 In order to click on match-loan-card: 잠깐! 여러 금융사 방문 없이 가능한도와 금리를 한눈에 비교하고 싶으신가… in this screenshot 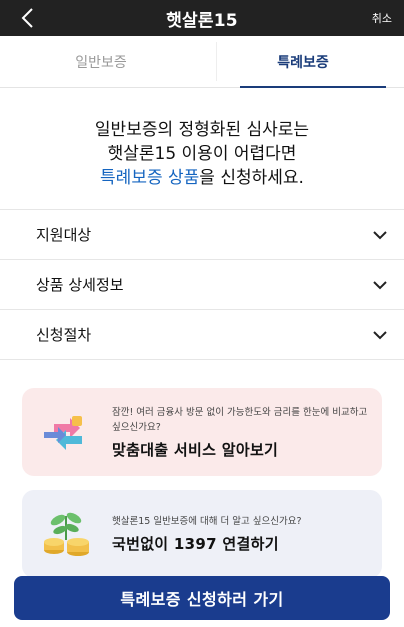, I will do `click(202, 432)`.